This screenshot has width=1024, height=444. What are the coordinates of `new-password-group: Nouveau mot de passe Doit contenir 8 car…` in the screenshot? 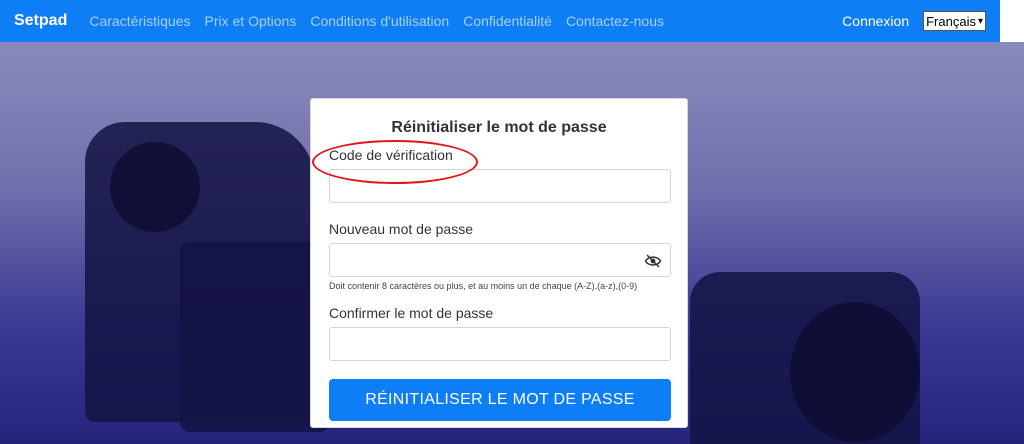 It's located at (500, 256).